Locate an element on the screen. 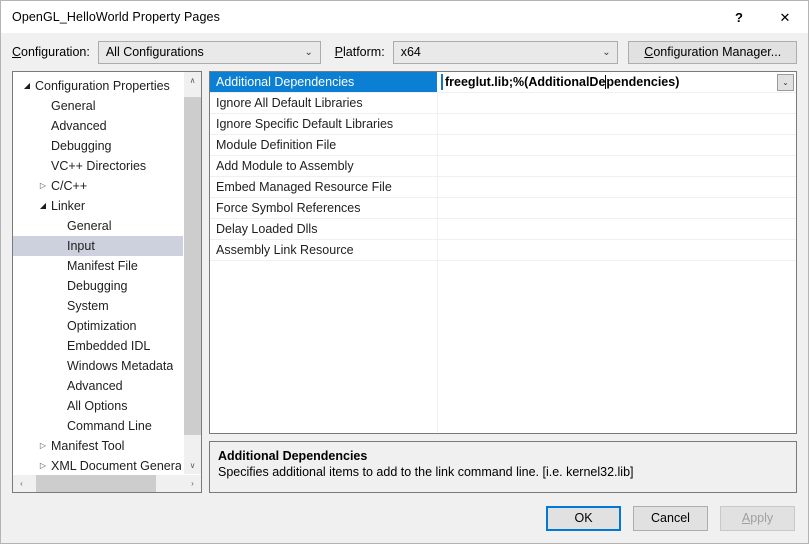 The width and height of the screenshot is (809, 544). property-row: Add Module to Assembly is located at coordinates (503, 166).